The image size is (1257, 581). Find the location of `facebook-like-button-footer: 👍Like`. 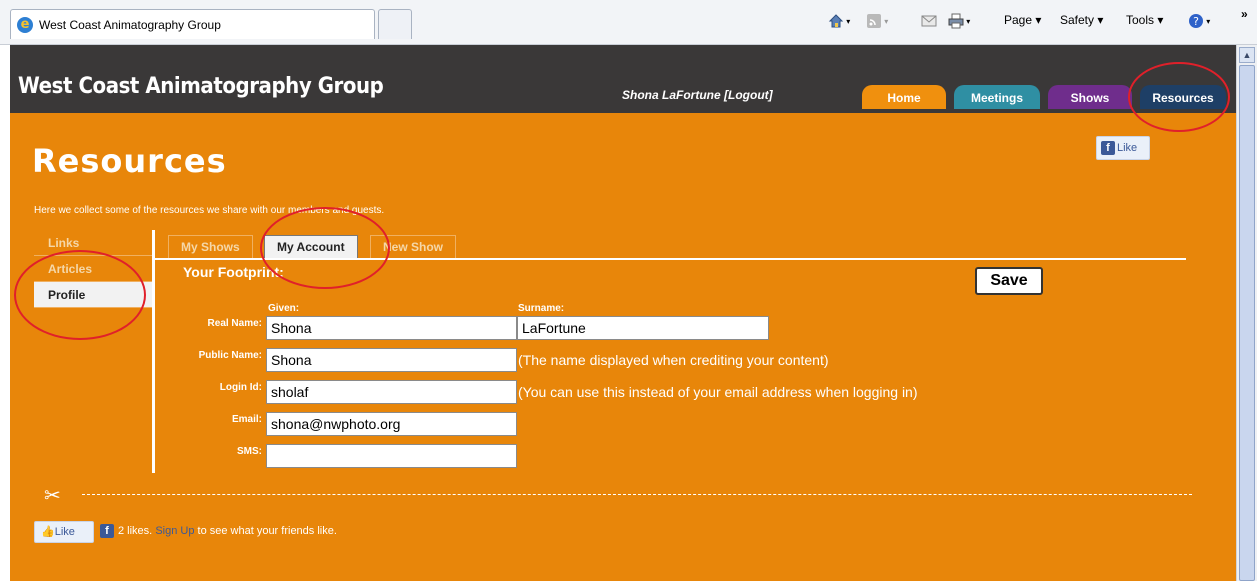

facebook-like-button-footer: 👍Like is located at coordinates (64, 532).